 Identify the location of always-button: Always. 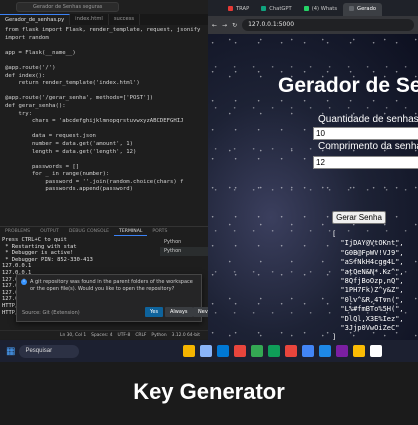
(179, 312).